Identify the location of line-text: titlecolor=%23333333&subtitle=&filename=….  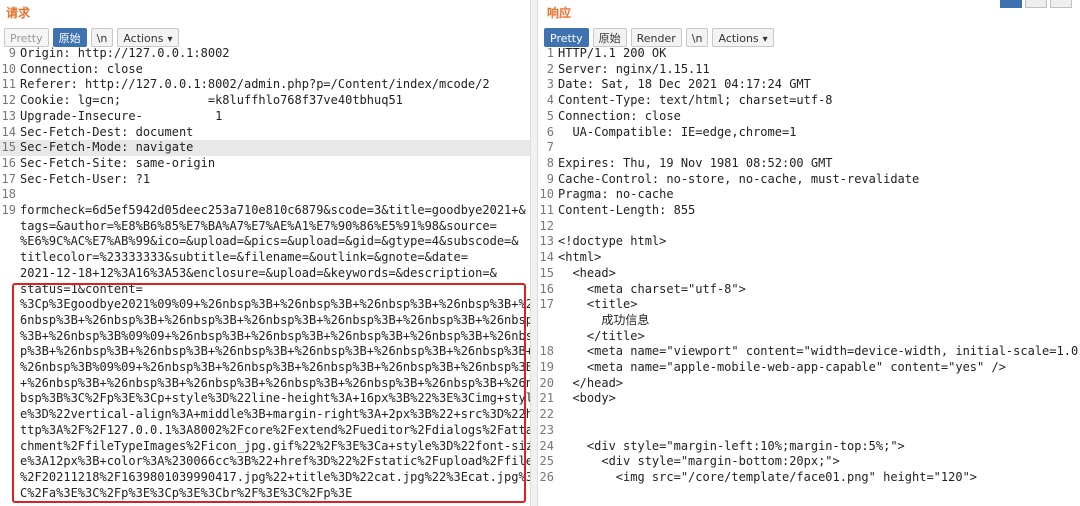
(244, 257).